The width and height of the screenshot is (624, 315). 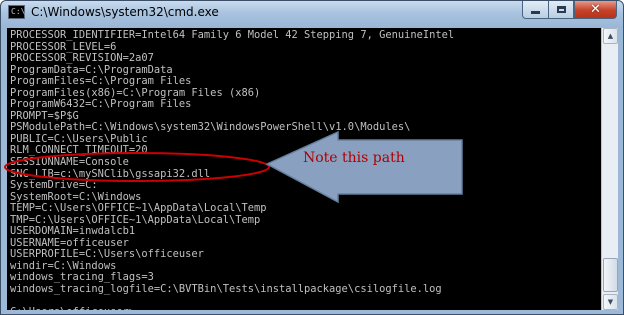 I want to click on highlight-ellipse, so click(x=137, y=167).